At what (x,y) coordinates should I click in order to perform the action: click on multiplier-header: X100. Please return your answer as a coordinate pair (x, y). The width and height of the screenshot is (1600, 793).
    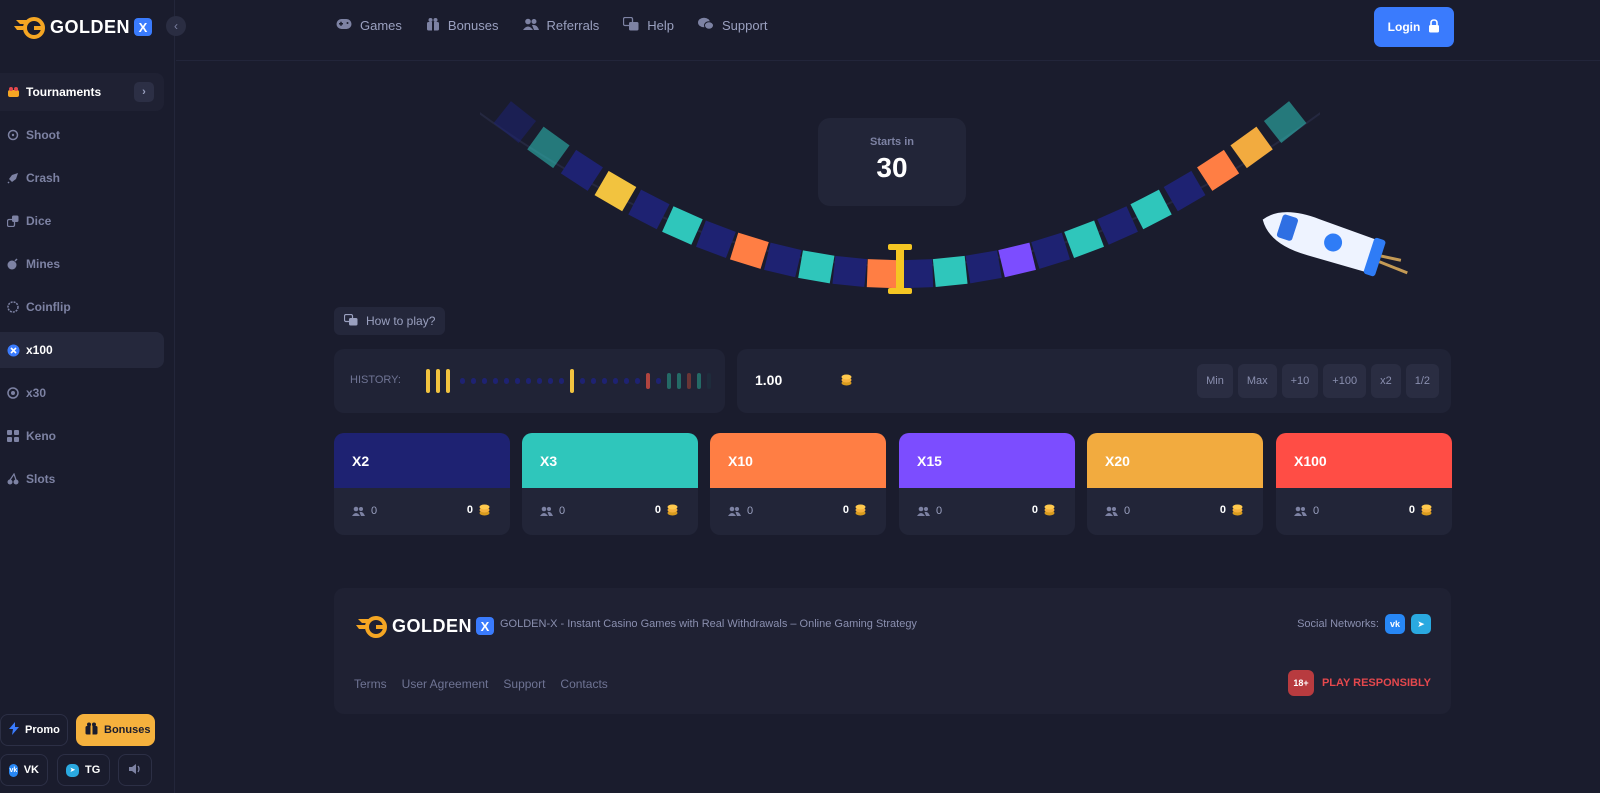
    Looking at the image, I should click on (1364, 460).